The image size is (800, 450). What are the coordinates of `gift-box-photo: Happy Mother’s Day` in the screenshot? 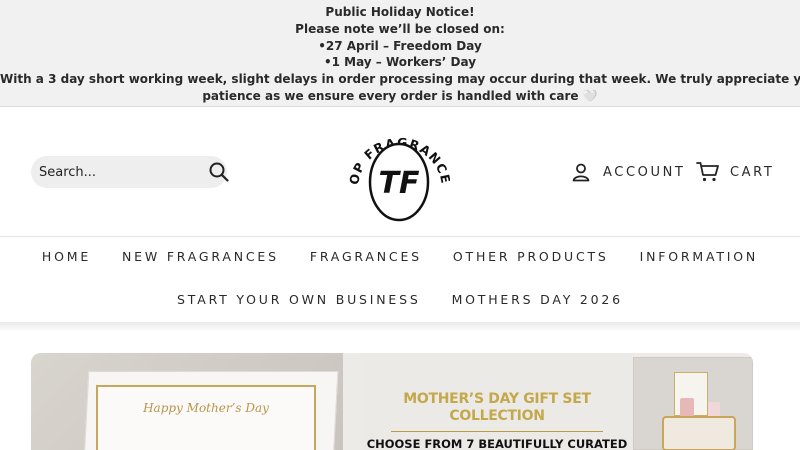 It's located at (191, 401).